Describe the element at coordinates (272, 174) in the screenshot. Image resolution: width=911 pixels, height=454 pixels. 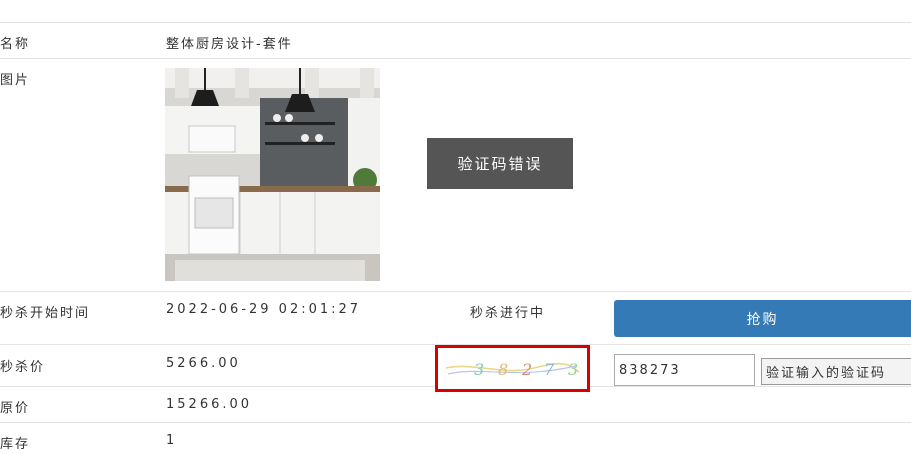
I see `product-image` at that location.